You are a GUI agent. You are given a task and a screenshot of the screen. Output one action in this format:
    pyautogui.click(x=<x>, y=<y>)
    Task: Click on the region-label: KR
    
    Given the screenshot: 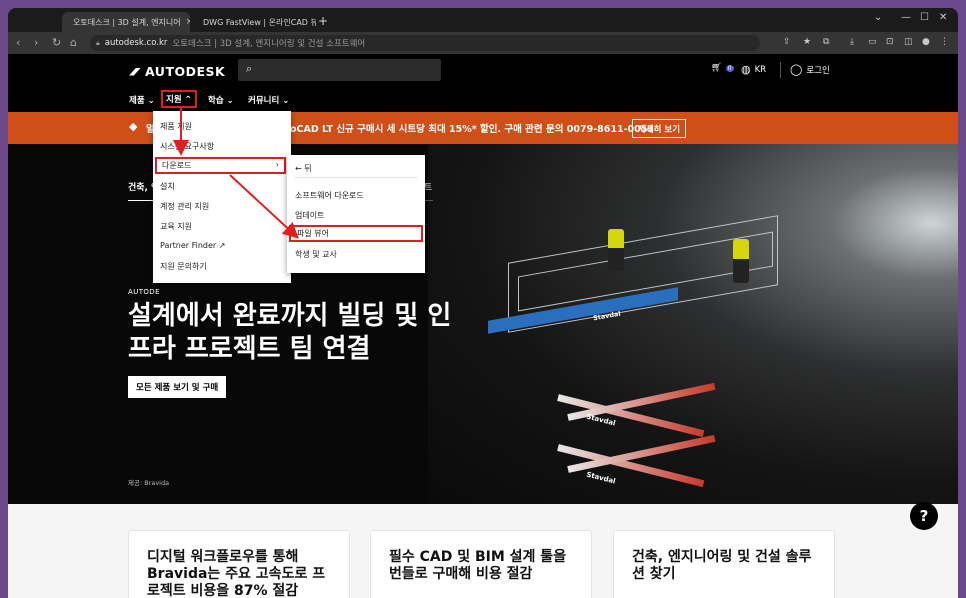 What is the action you would take?
    pyautogui.click(x=760, y=69)
    